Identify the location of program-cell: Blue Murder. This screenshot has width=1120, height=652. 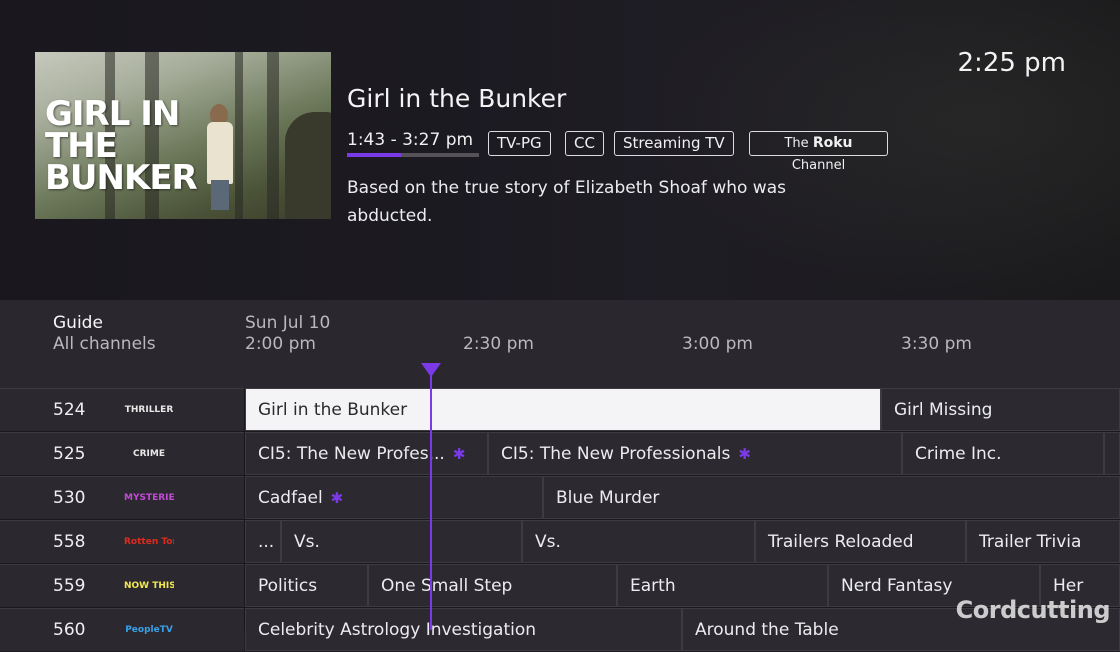
(831, 497).